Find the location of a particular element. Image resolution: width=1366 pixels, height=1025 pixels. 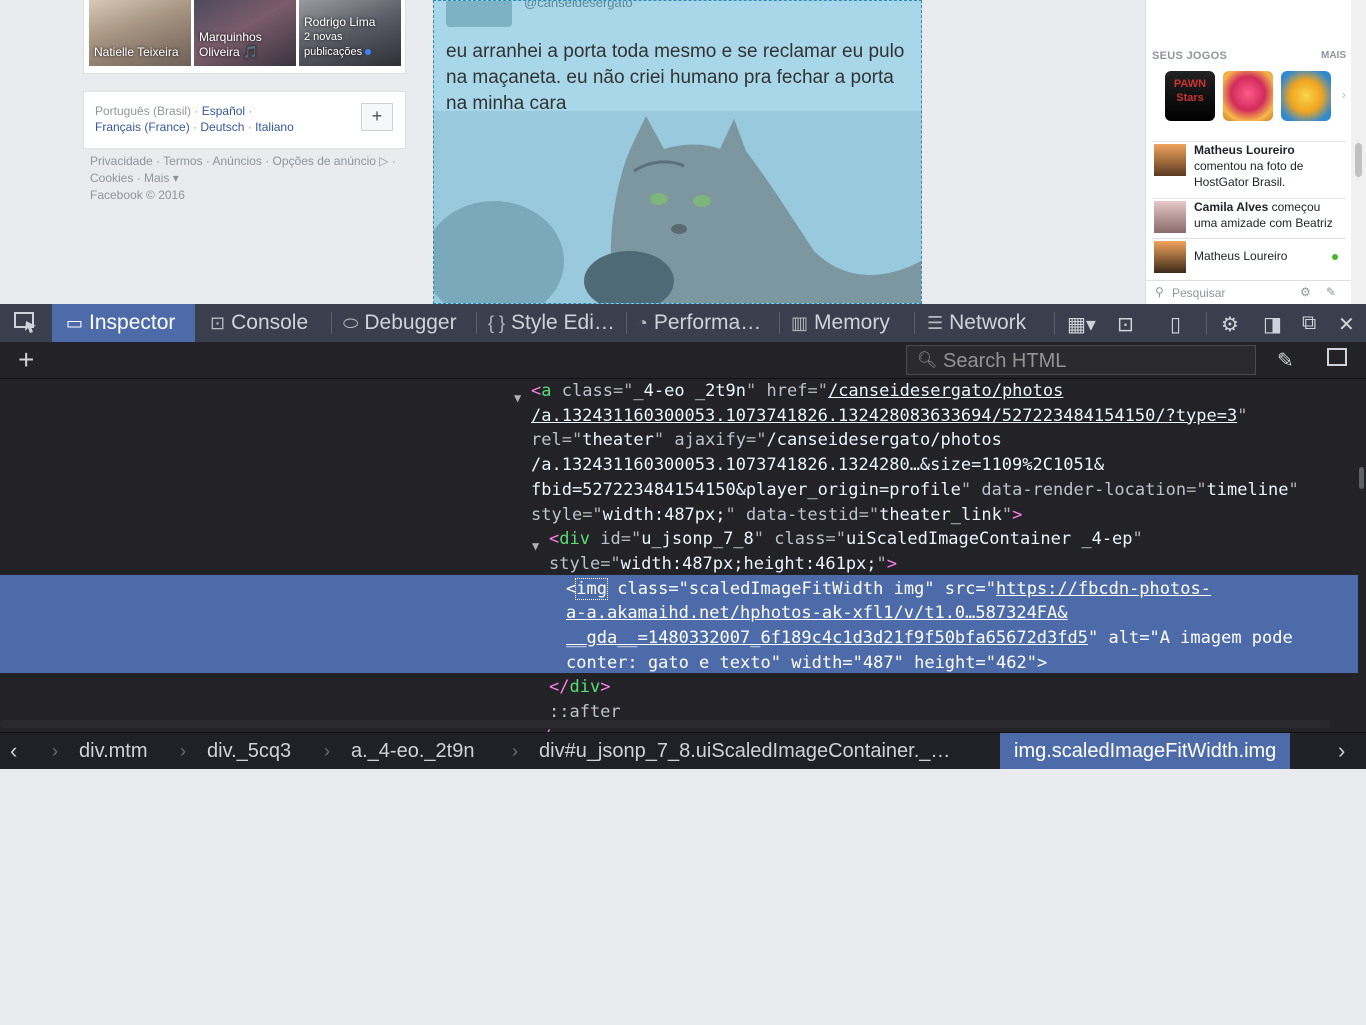

markup-line: </div> is located at coordinates (579, 687).